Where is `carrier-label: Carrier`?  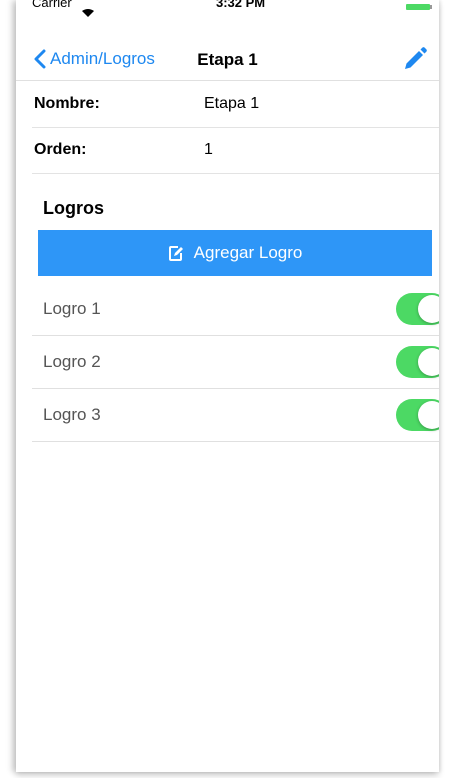 carrier-label: Carrier is located at coordinates (52, 5).